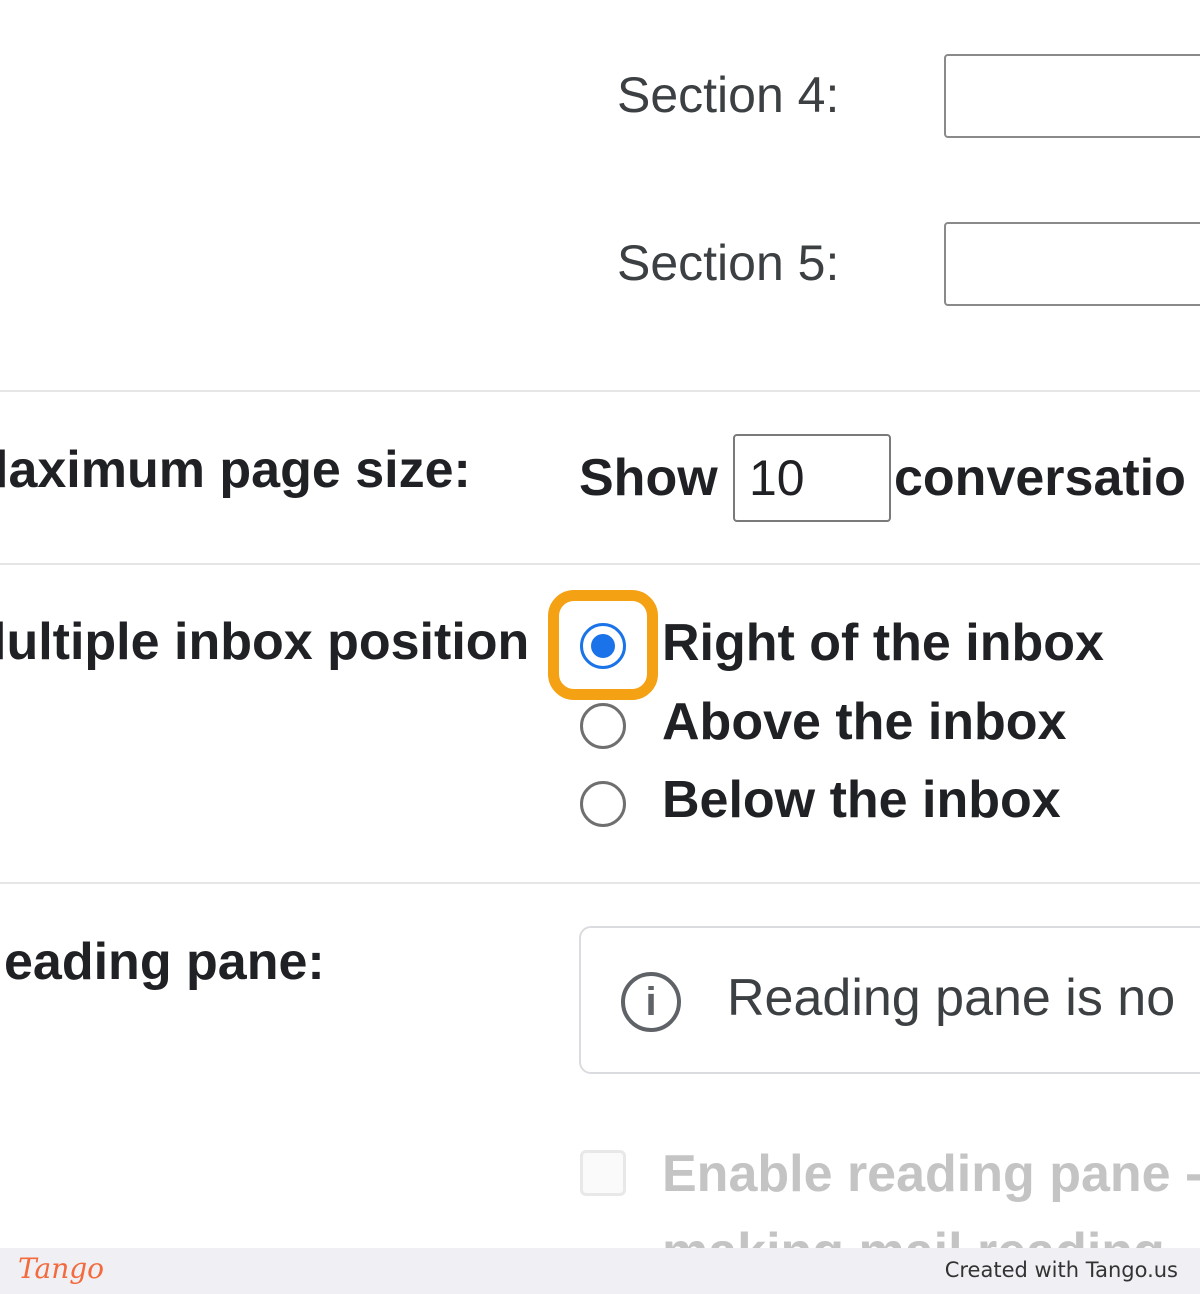 The height and width of the screenshot is (1294, 1200). I want to click on page-size-input: 10, so click(812, 478).